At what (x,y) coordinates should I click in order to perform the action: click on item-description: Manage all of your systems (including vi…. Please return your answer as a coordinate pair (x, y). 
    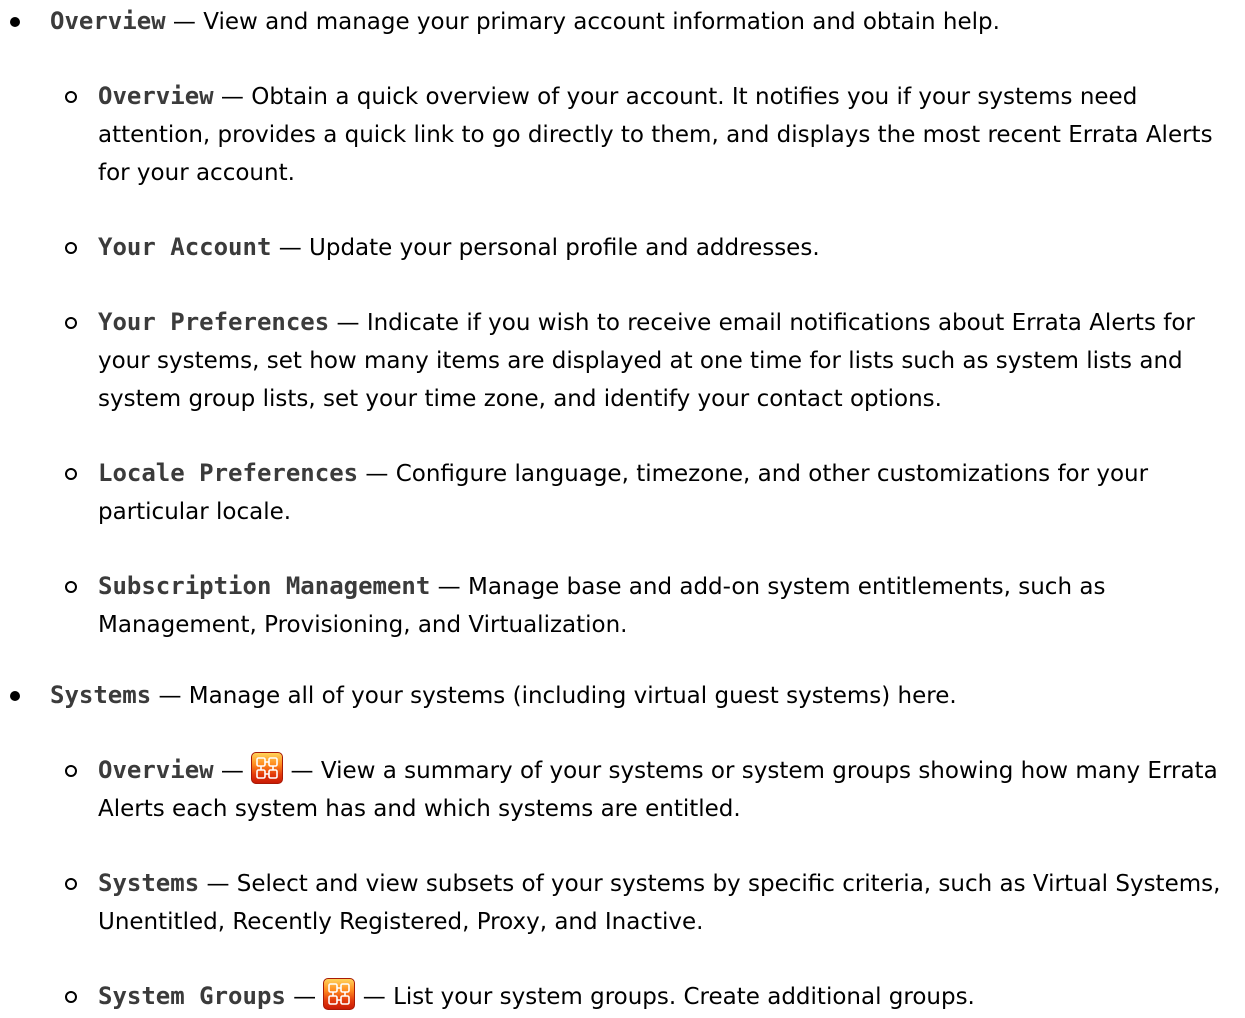
    Looking at the image, I should click on (572, 696).